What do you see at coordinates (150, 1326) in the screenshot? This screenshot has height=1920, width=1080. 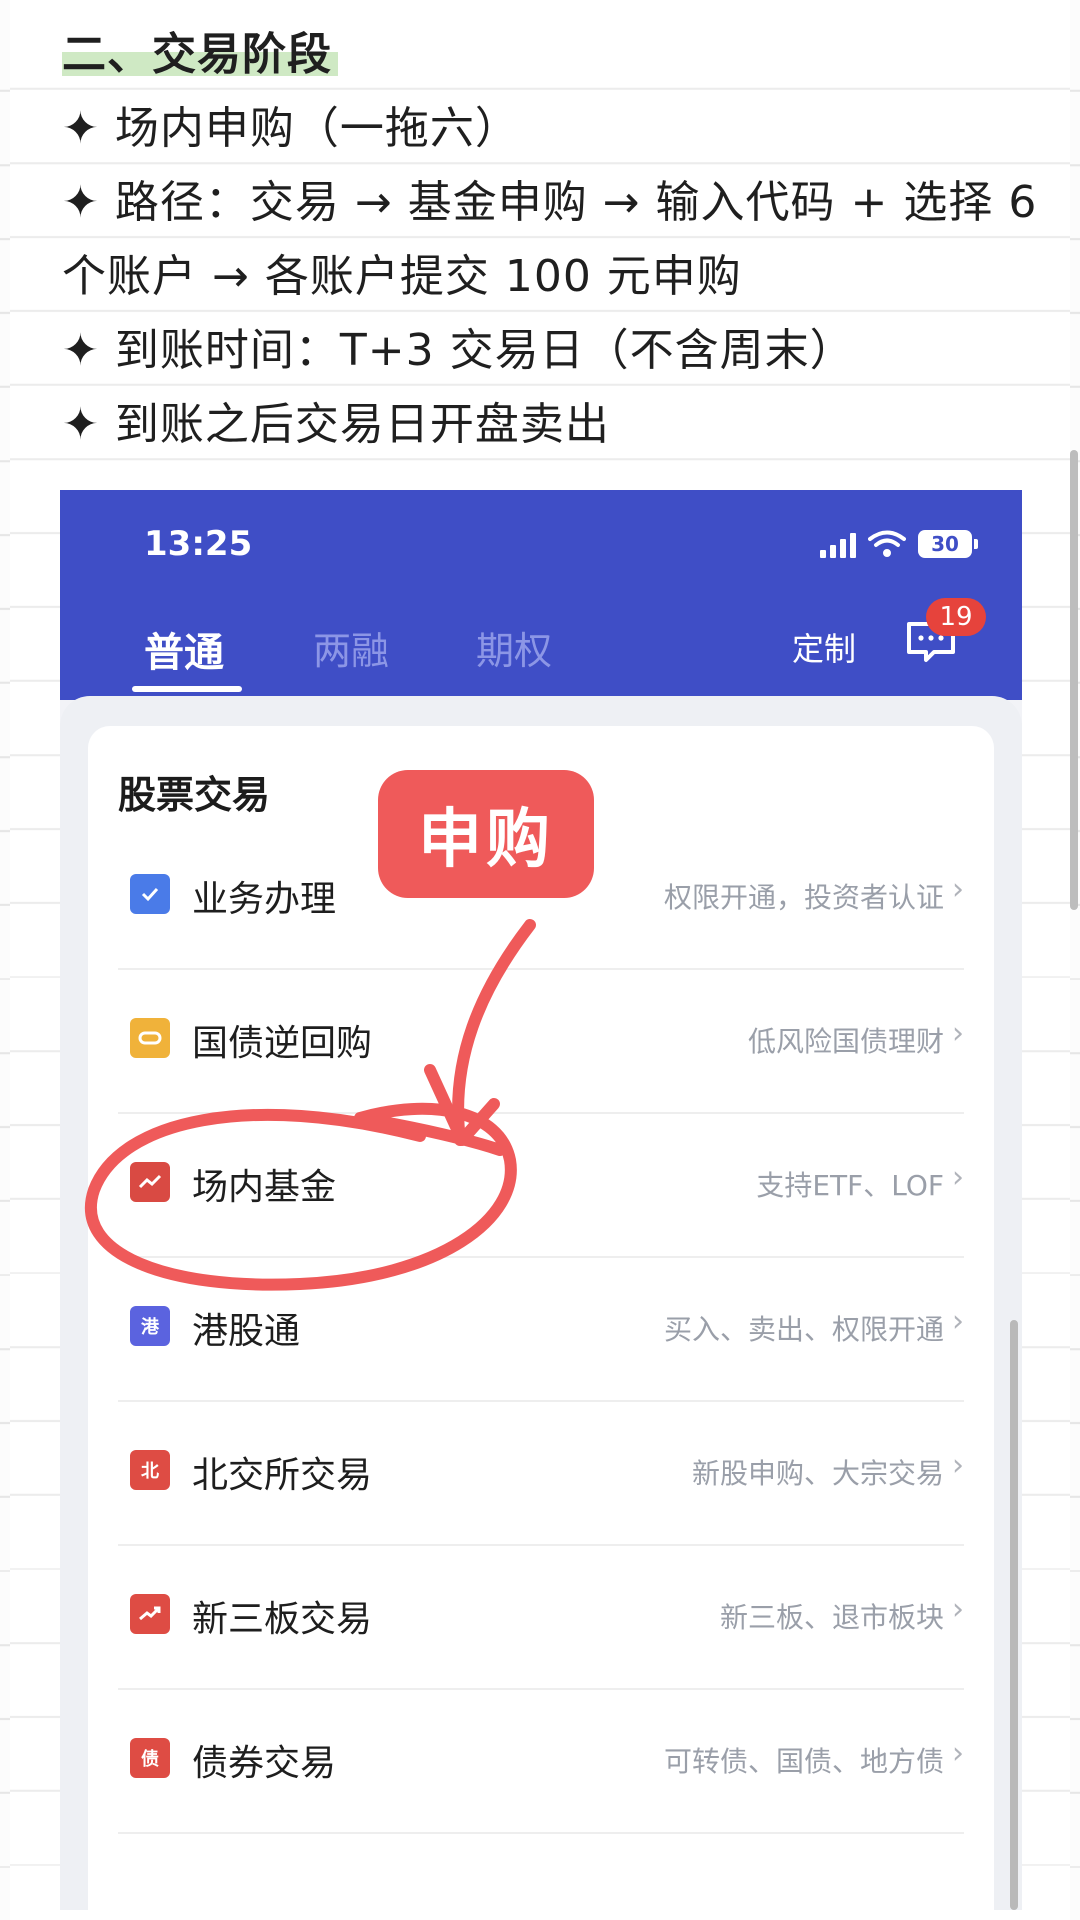 I see `hk-badge-icon: 港` at bounding box center [150, 1326].